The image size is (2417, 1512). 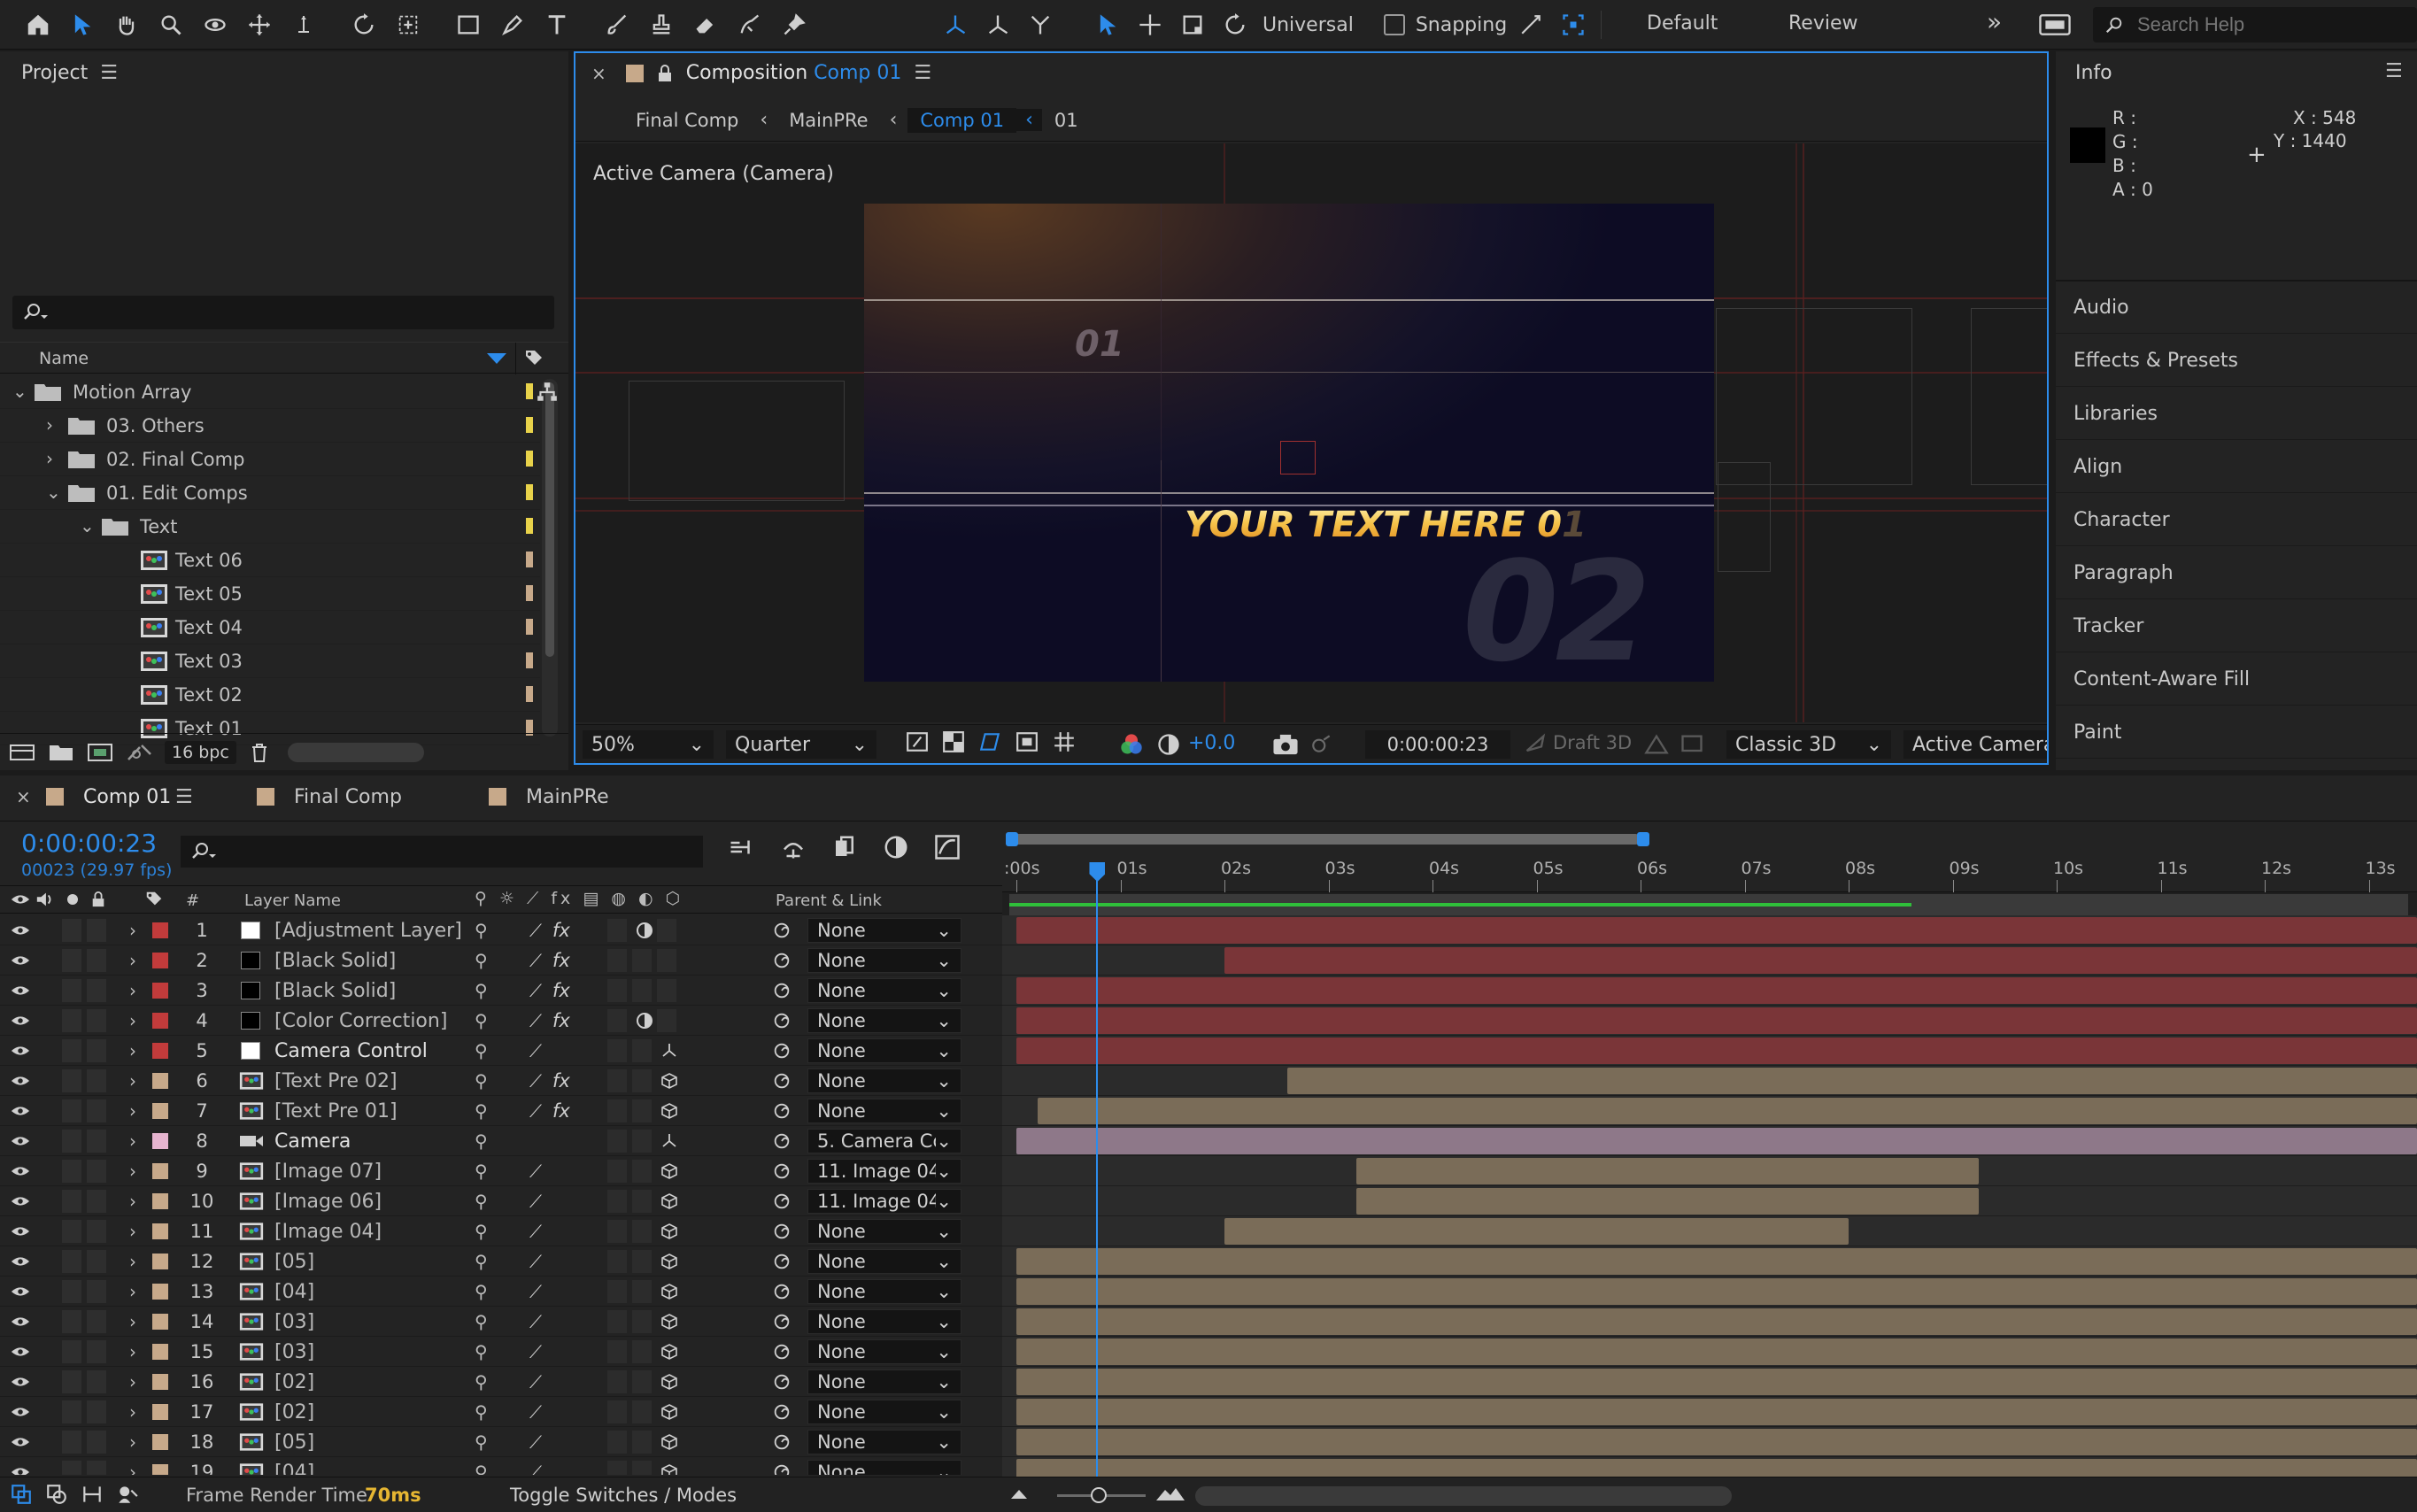 I want to click on trash-icon, so click(x=259, y=752).